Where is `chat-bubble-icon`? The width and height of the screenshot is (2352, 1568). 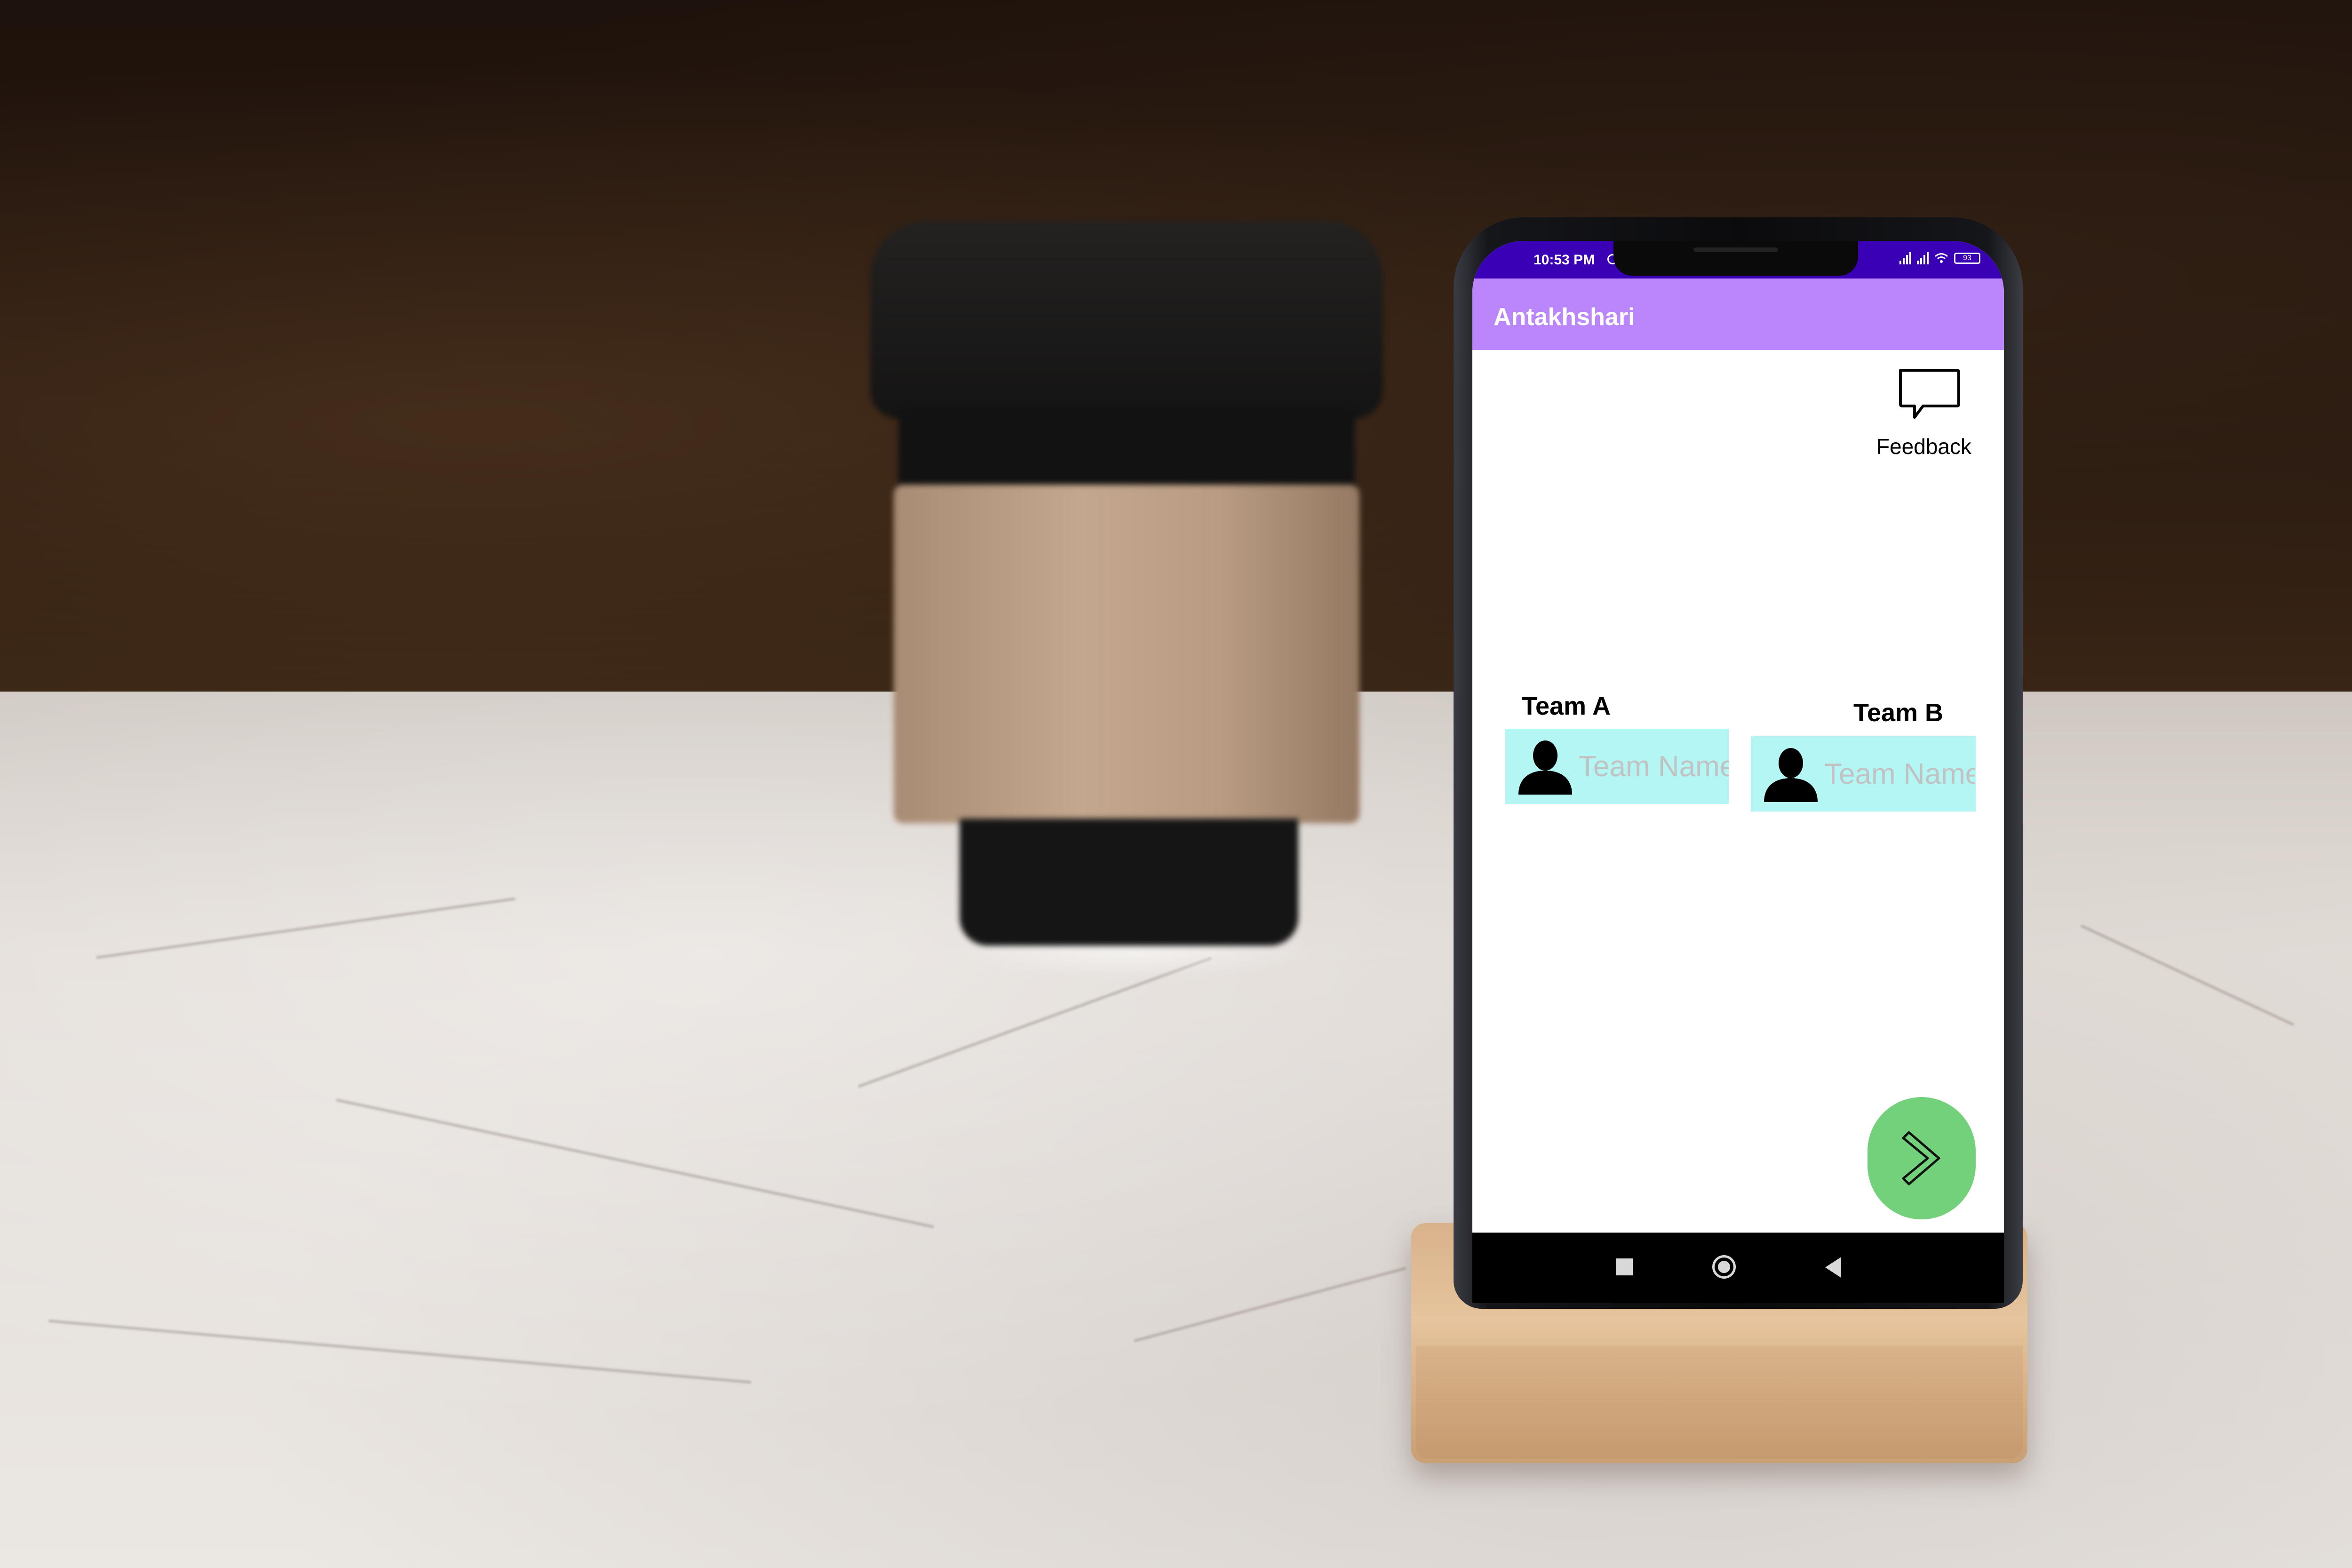
chat-bubble-icon is located at coordinates (1929, 394).